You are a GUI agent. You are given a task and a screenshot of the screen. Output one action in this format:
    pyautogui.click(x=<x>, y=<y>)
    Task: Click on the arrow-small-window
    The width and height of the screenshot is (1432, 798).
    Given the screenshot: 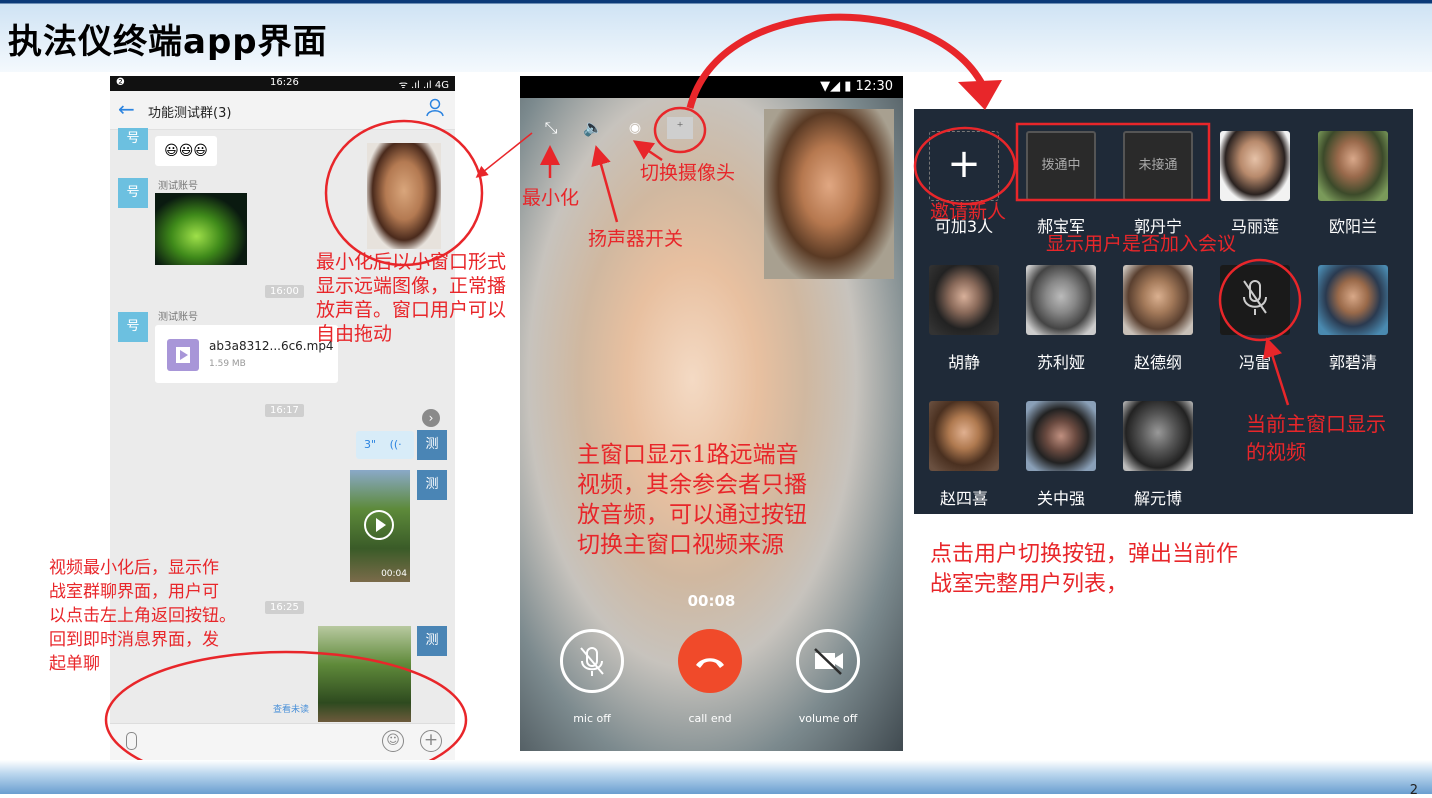 What is the action you would take?
    pyautogui.click(x=504, y=155)
    